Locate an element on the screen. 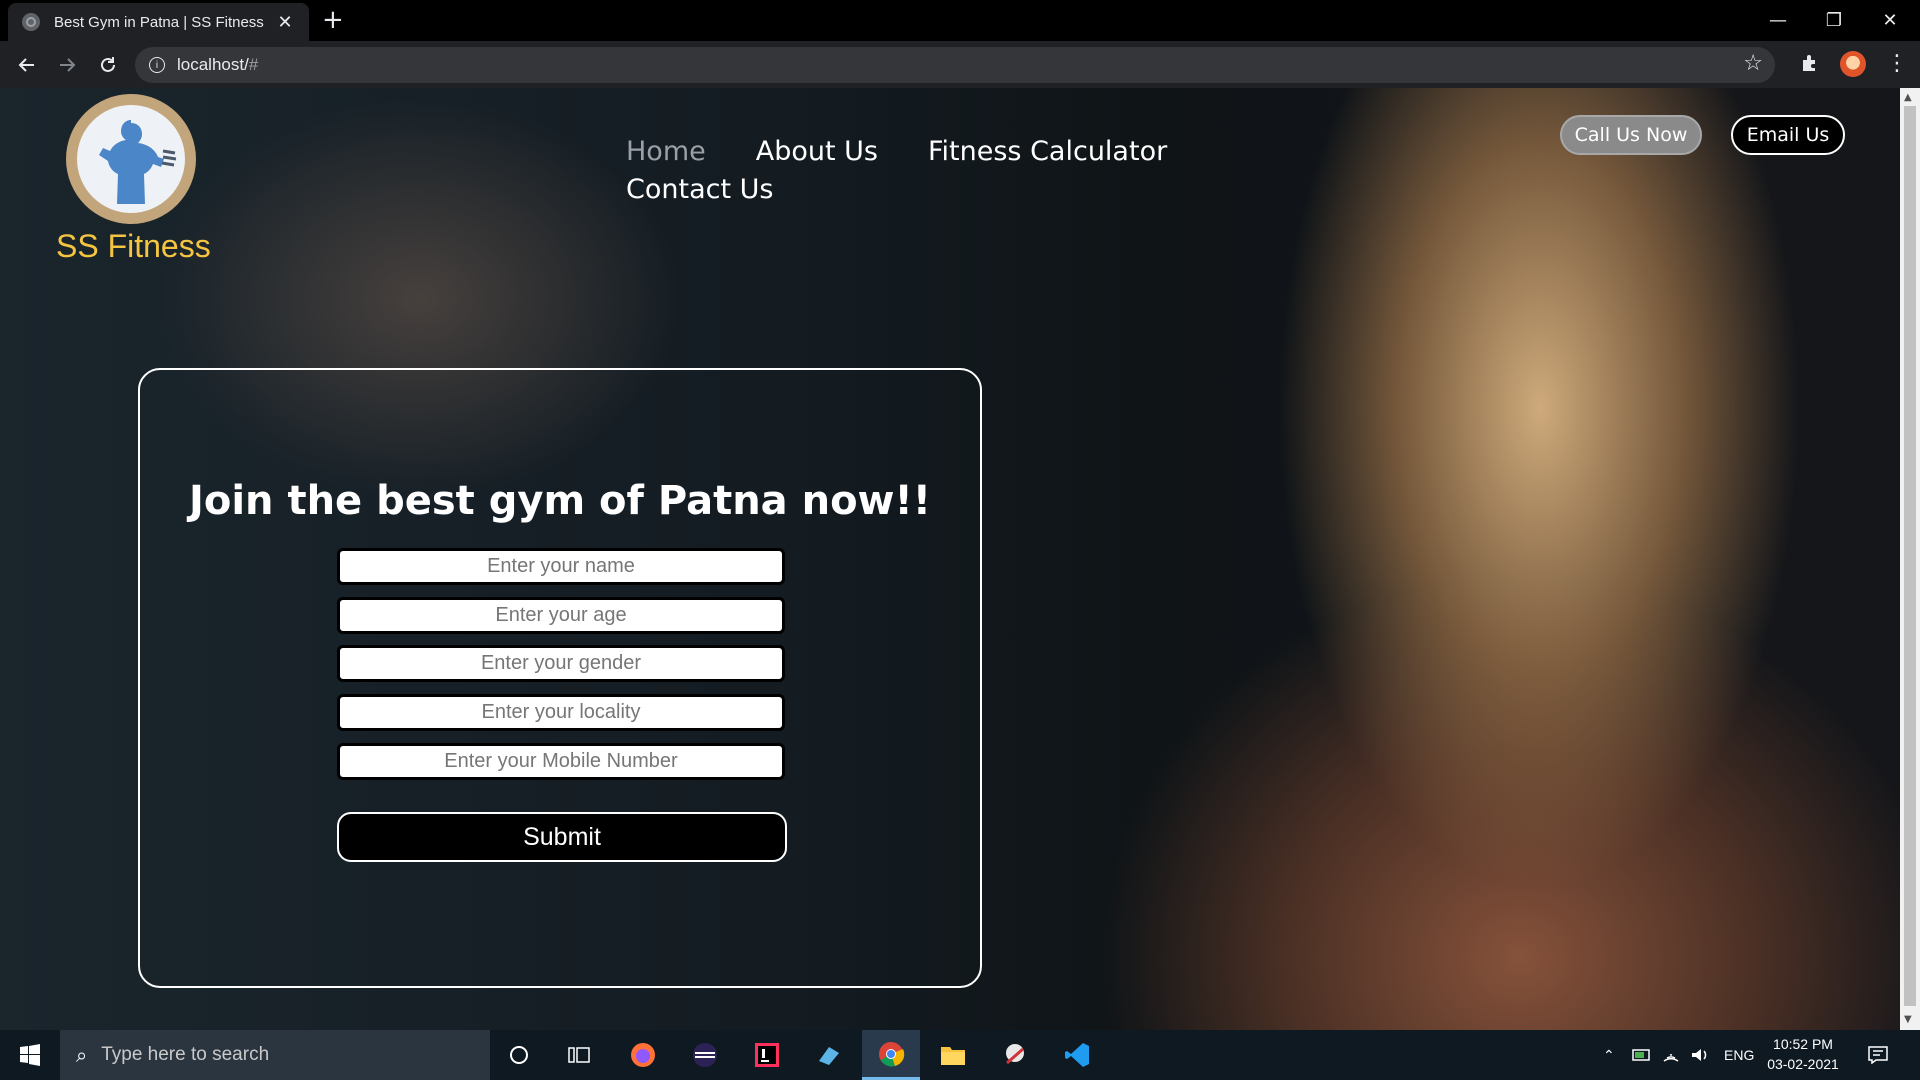 This screenshot has height=1080, width=1920. browser-tab: Best Gym in Patna | SS Fitness ✕ is located at coordinates (158, 22).